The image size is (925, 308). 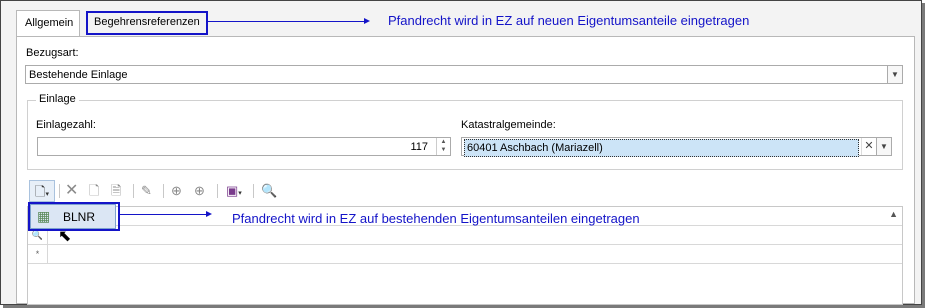 What do you see at coordinates (661, 148) in the screenshot?
I see `katastralgemeinde-value: 60401 Aschbach (Mariazell)` at bounding box center [661, 148].